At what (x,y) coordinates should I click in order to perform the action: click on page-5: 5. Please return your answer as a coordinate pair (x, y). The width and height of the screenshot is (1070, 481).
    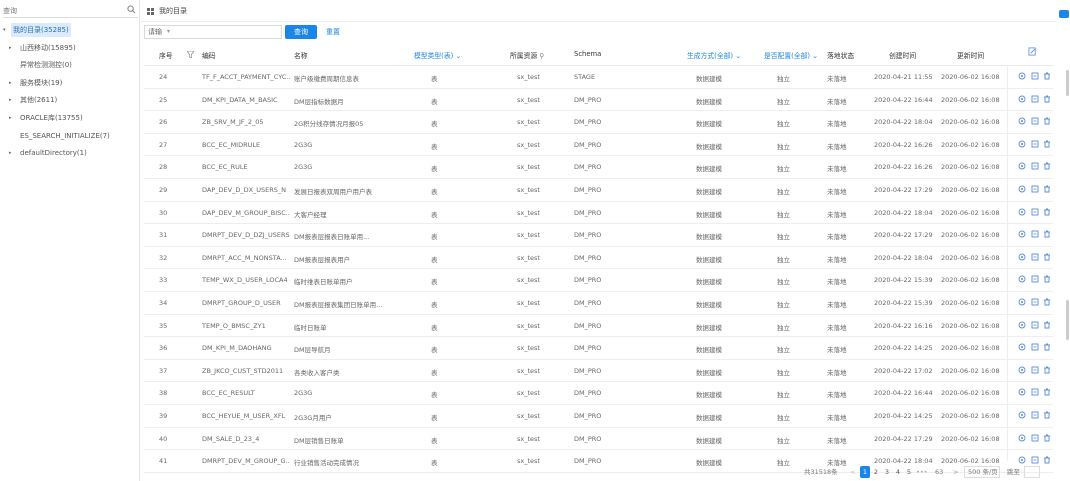
    Looking at the image, I should click on (909, 472).